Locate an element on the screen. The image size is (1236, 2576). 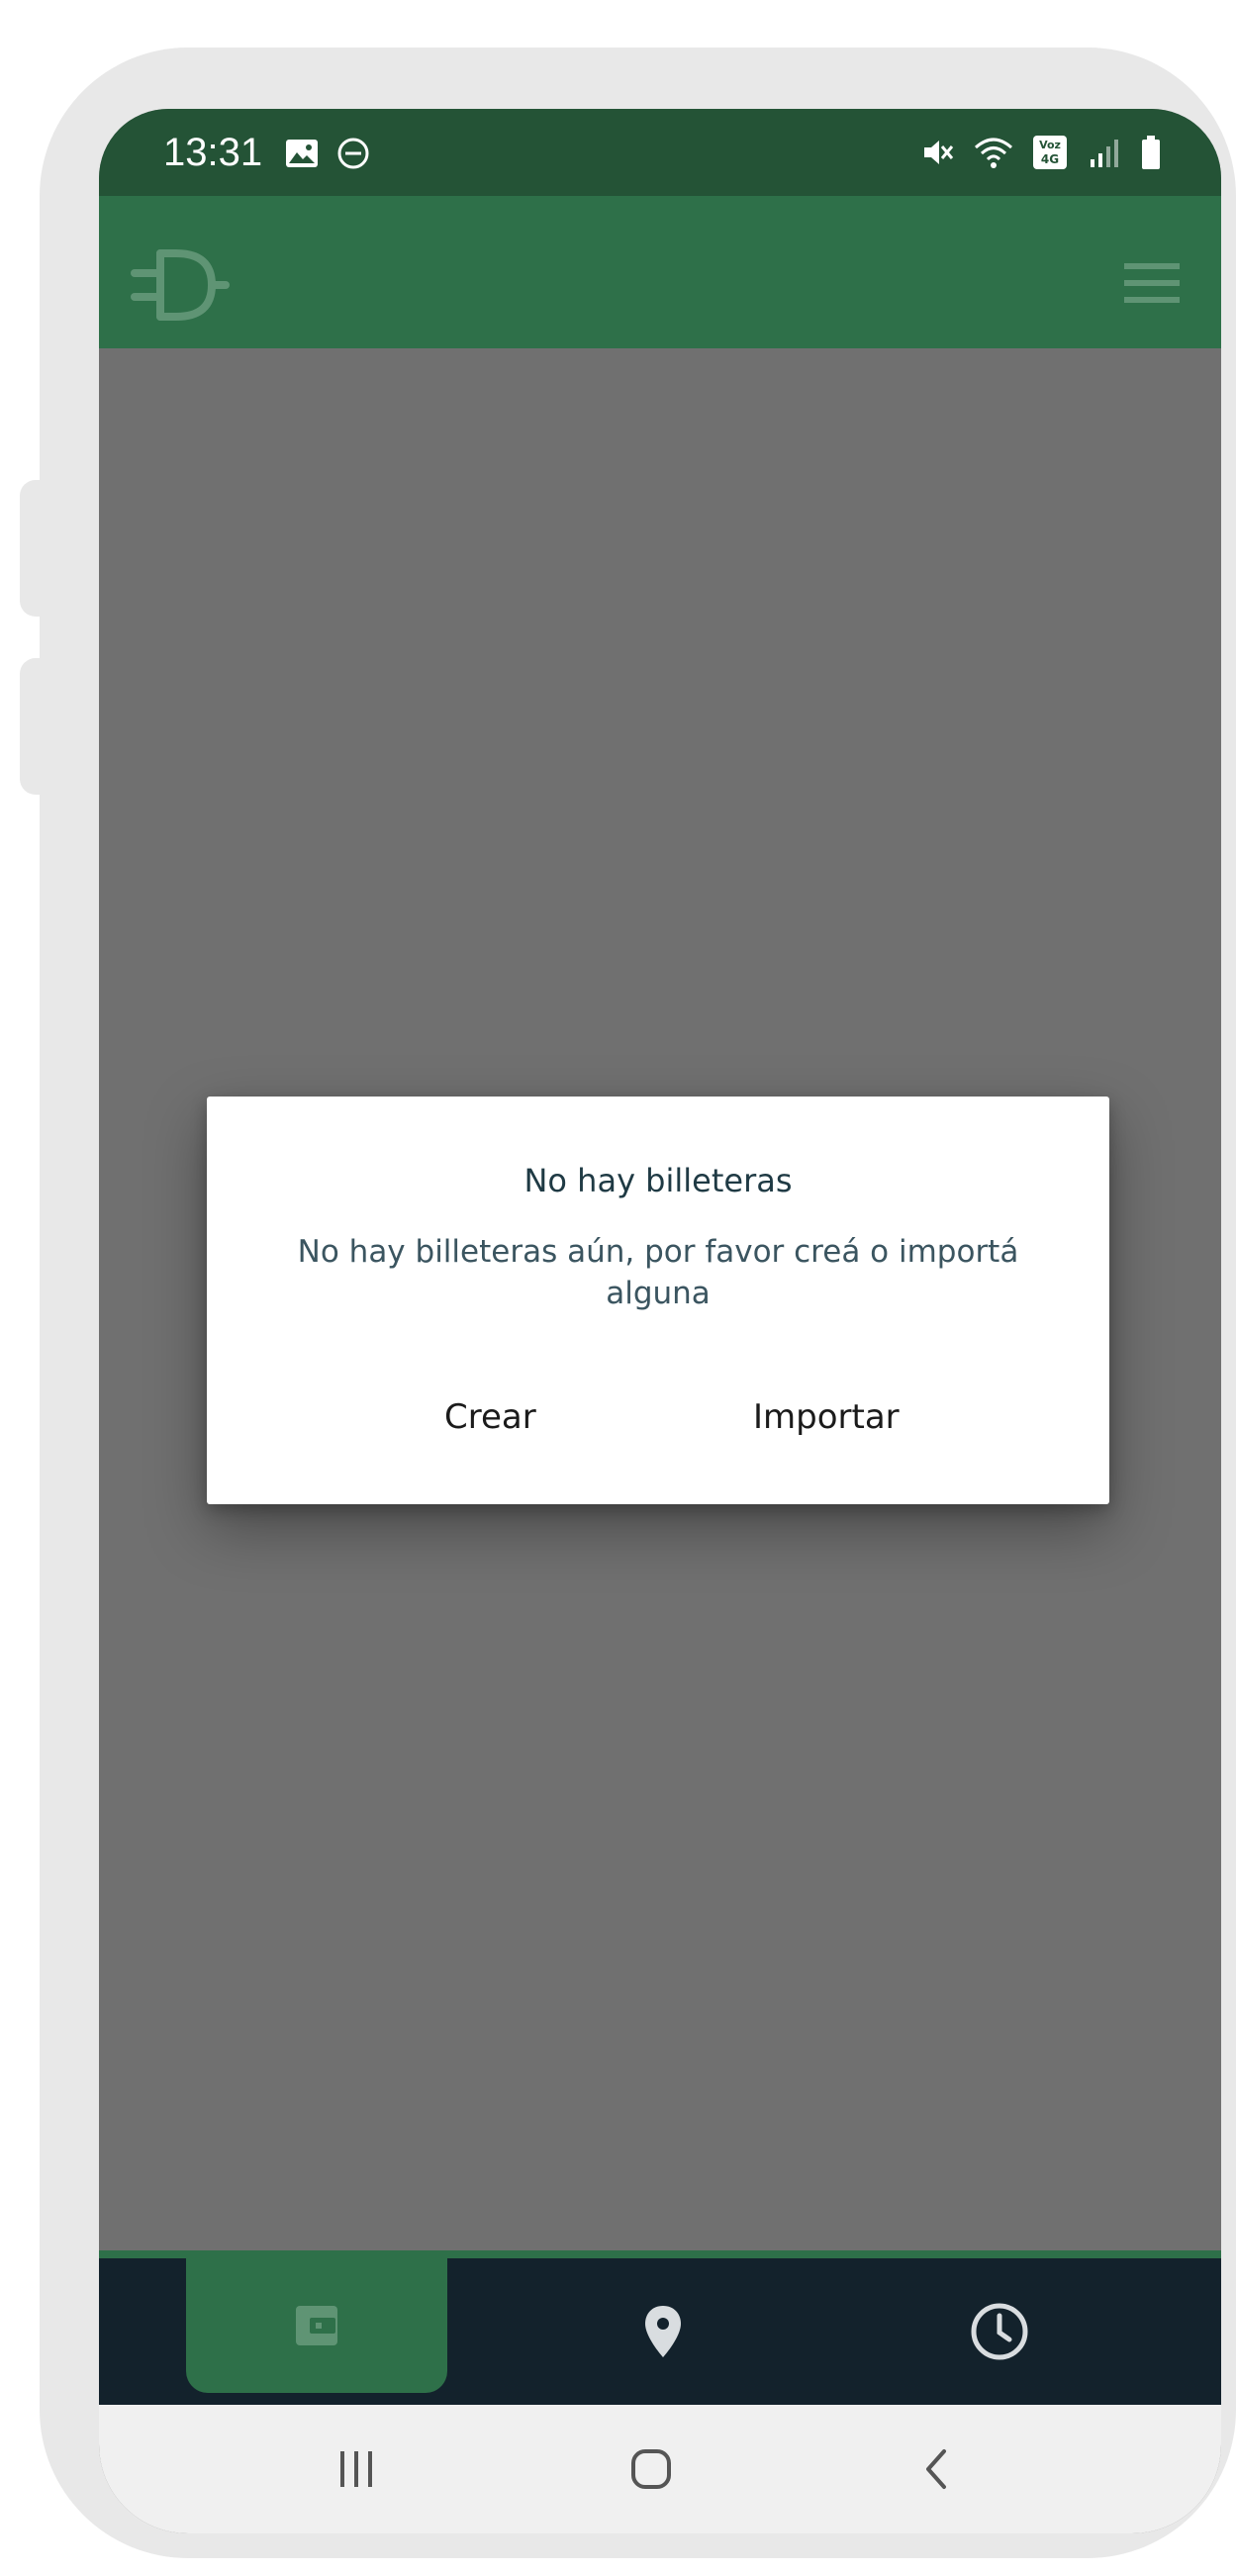
volte-label: Voz is located at coordinates (1050, 145).